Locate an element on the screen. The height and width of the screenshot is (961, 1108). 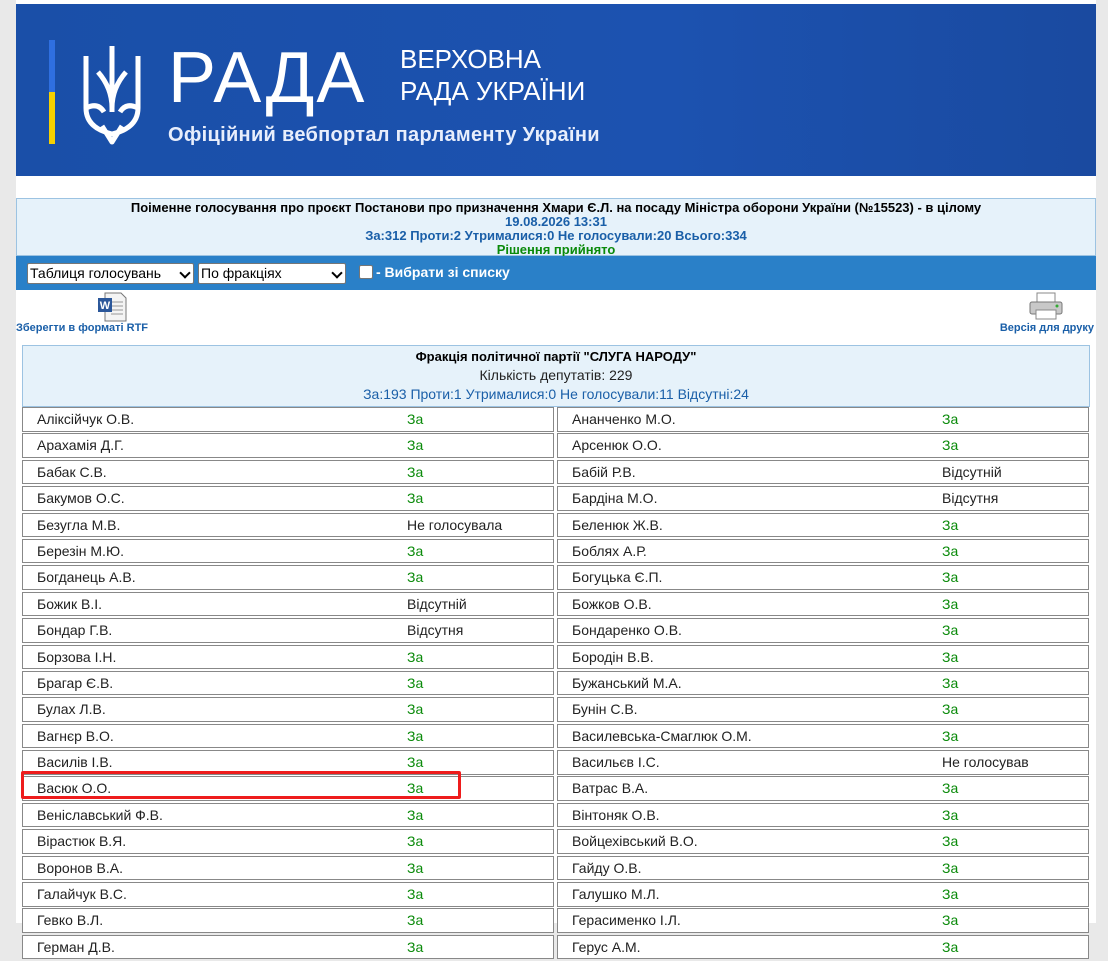
deputy-name: Войцехівський В.О. is located at coordinates (635, 841).